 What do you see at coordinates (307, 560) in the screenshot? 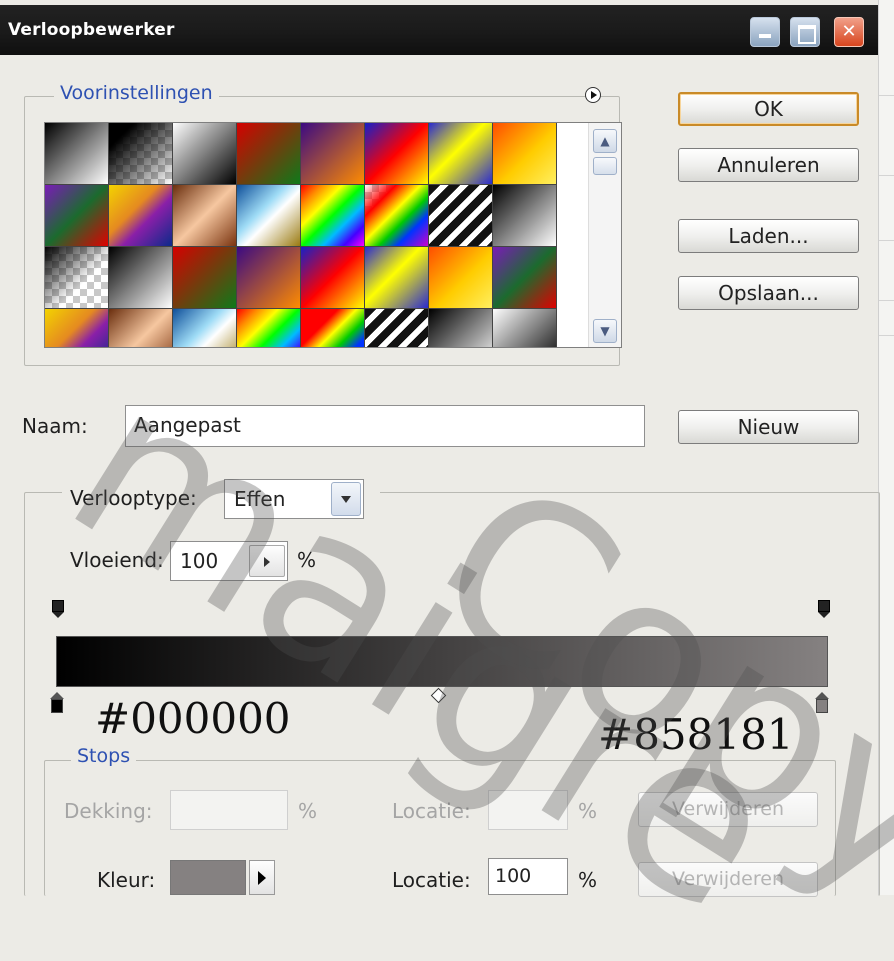
I see `smoothness-unit: %` at bounding box center [307, 560].